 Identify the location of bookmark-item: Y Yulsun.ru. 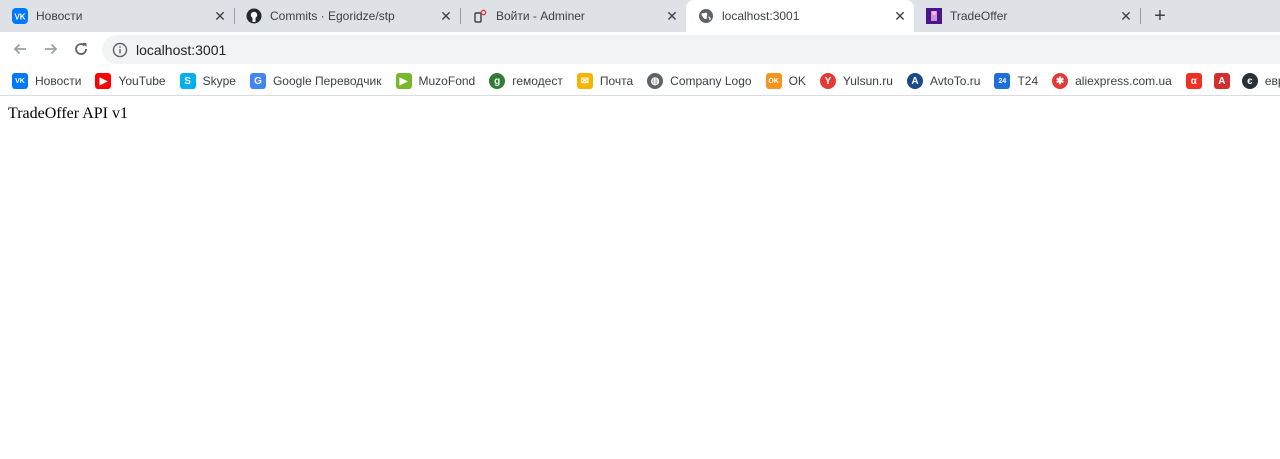
(856, 81).